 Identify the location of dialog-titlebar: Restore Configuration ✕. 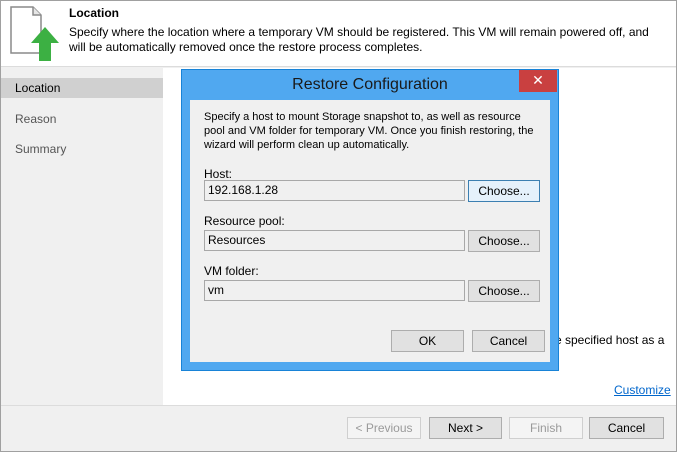
(370, 85).